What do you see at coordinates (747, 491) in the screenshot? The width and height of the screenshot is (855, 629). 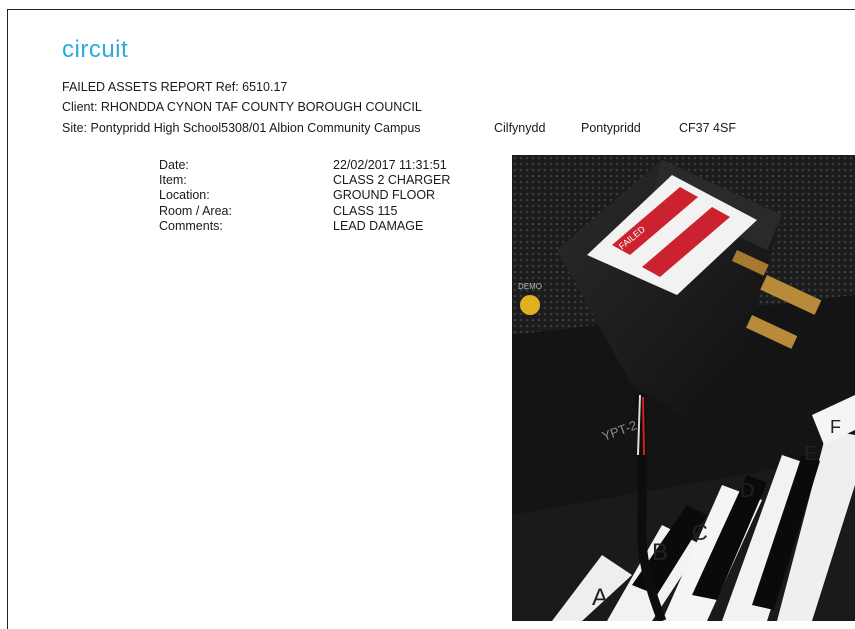 I see `key-letter-d: D` at bounding box center [747, 491].